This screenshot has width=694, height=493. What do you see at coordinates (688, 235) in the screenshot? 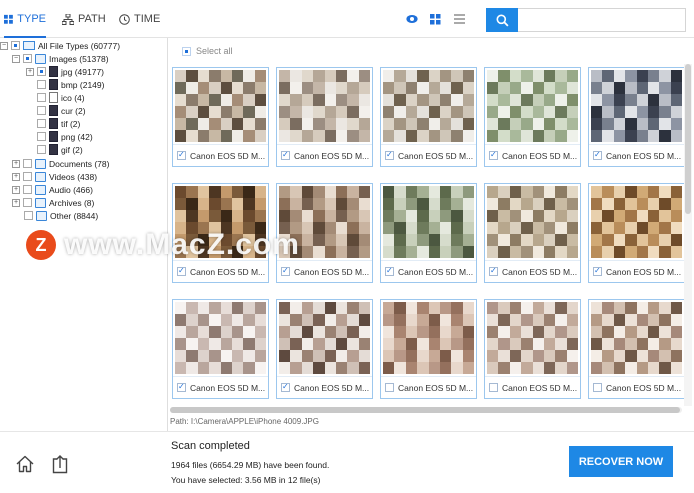
I see `vertical-scrollbar` at bounding box center [688, 235].